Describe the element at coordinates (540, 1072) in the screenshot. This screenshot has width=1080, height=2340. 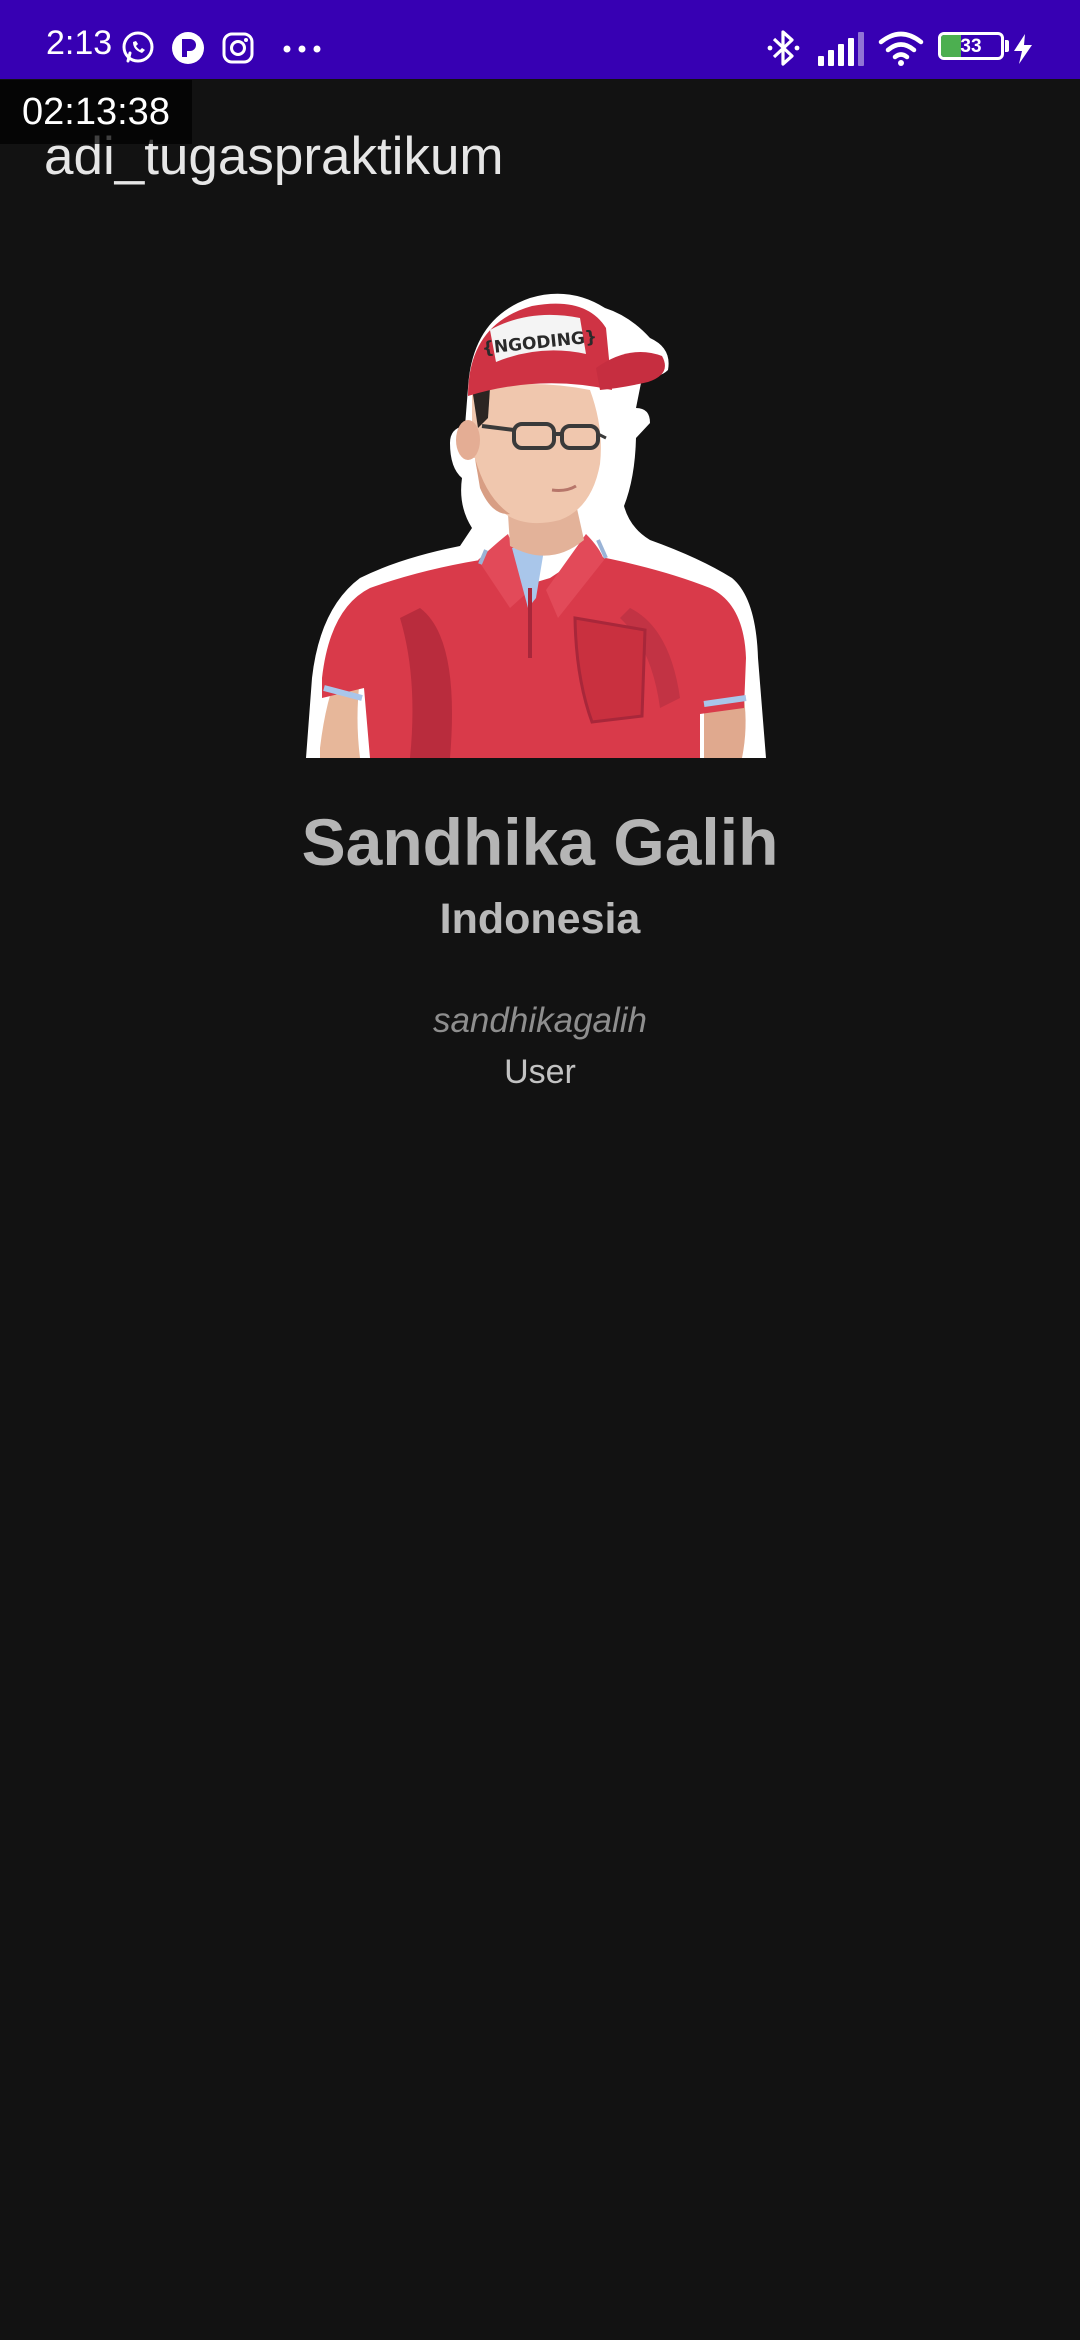
I see `profile-role: User` at that location.